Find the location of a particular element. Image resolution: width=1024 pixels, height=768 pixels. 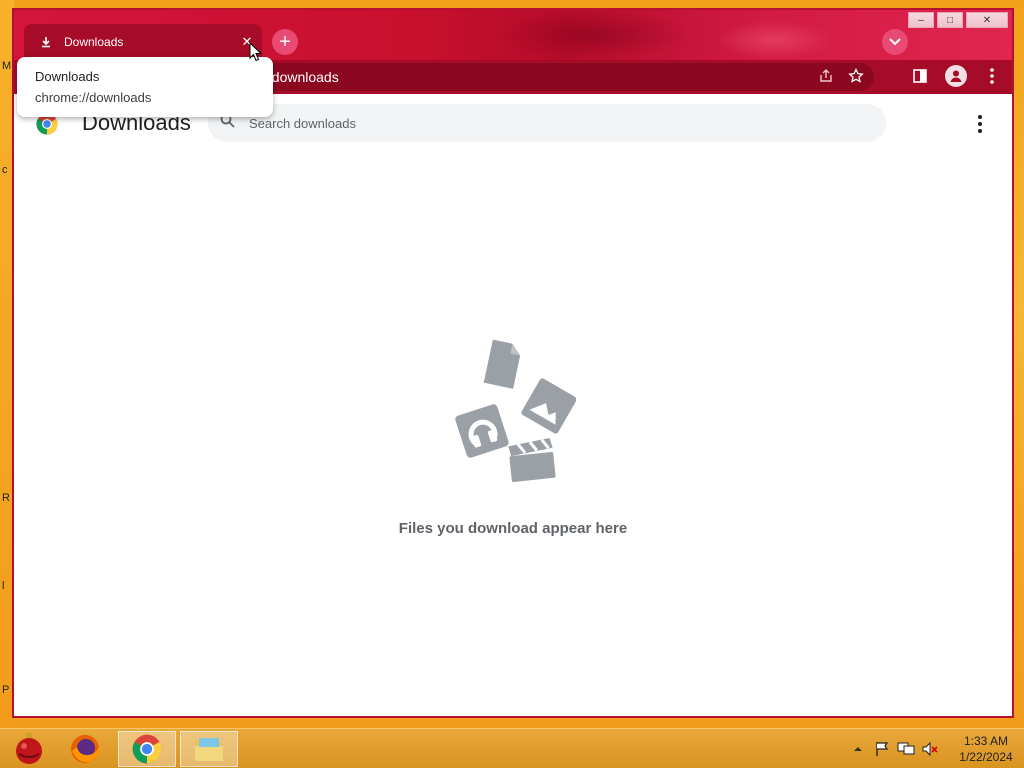

hover-card-url: chrome://downloads is located at coordinates (93, 97).